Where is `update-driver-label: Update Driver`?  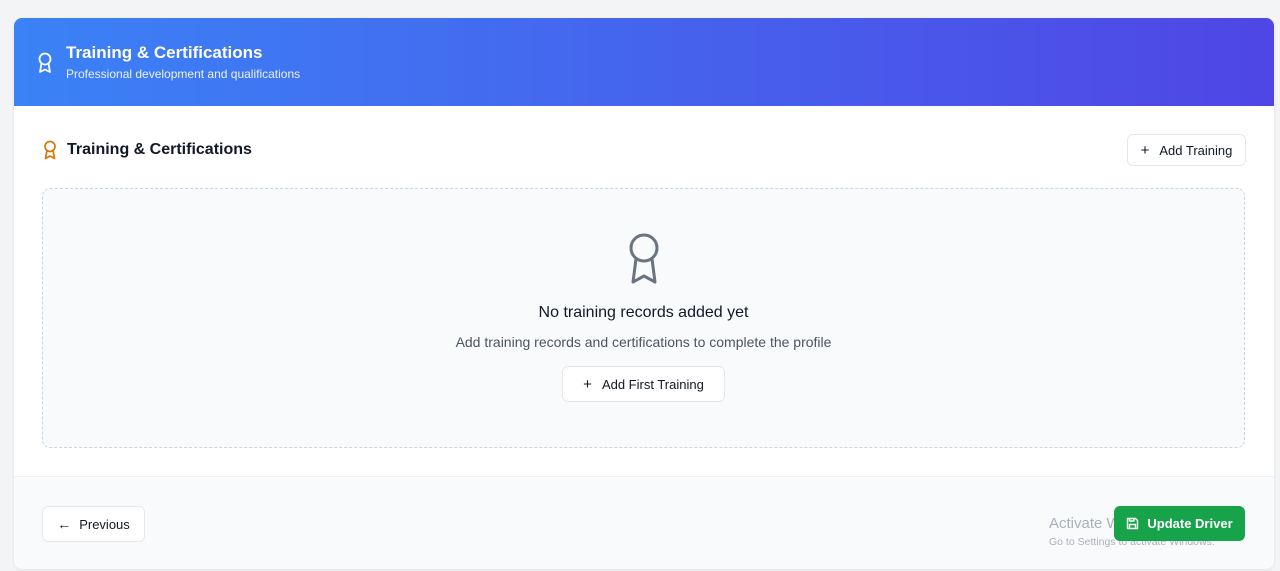
update-driver-label: Update Driver is located at coordinates (1190, 523).